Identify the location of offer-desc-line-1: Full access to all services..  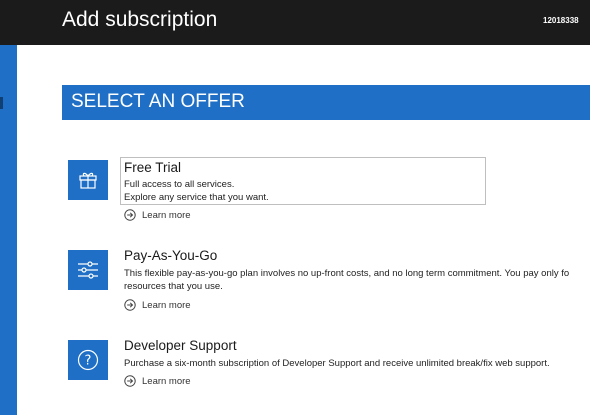
(179, 184).